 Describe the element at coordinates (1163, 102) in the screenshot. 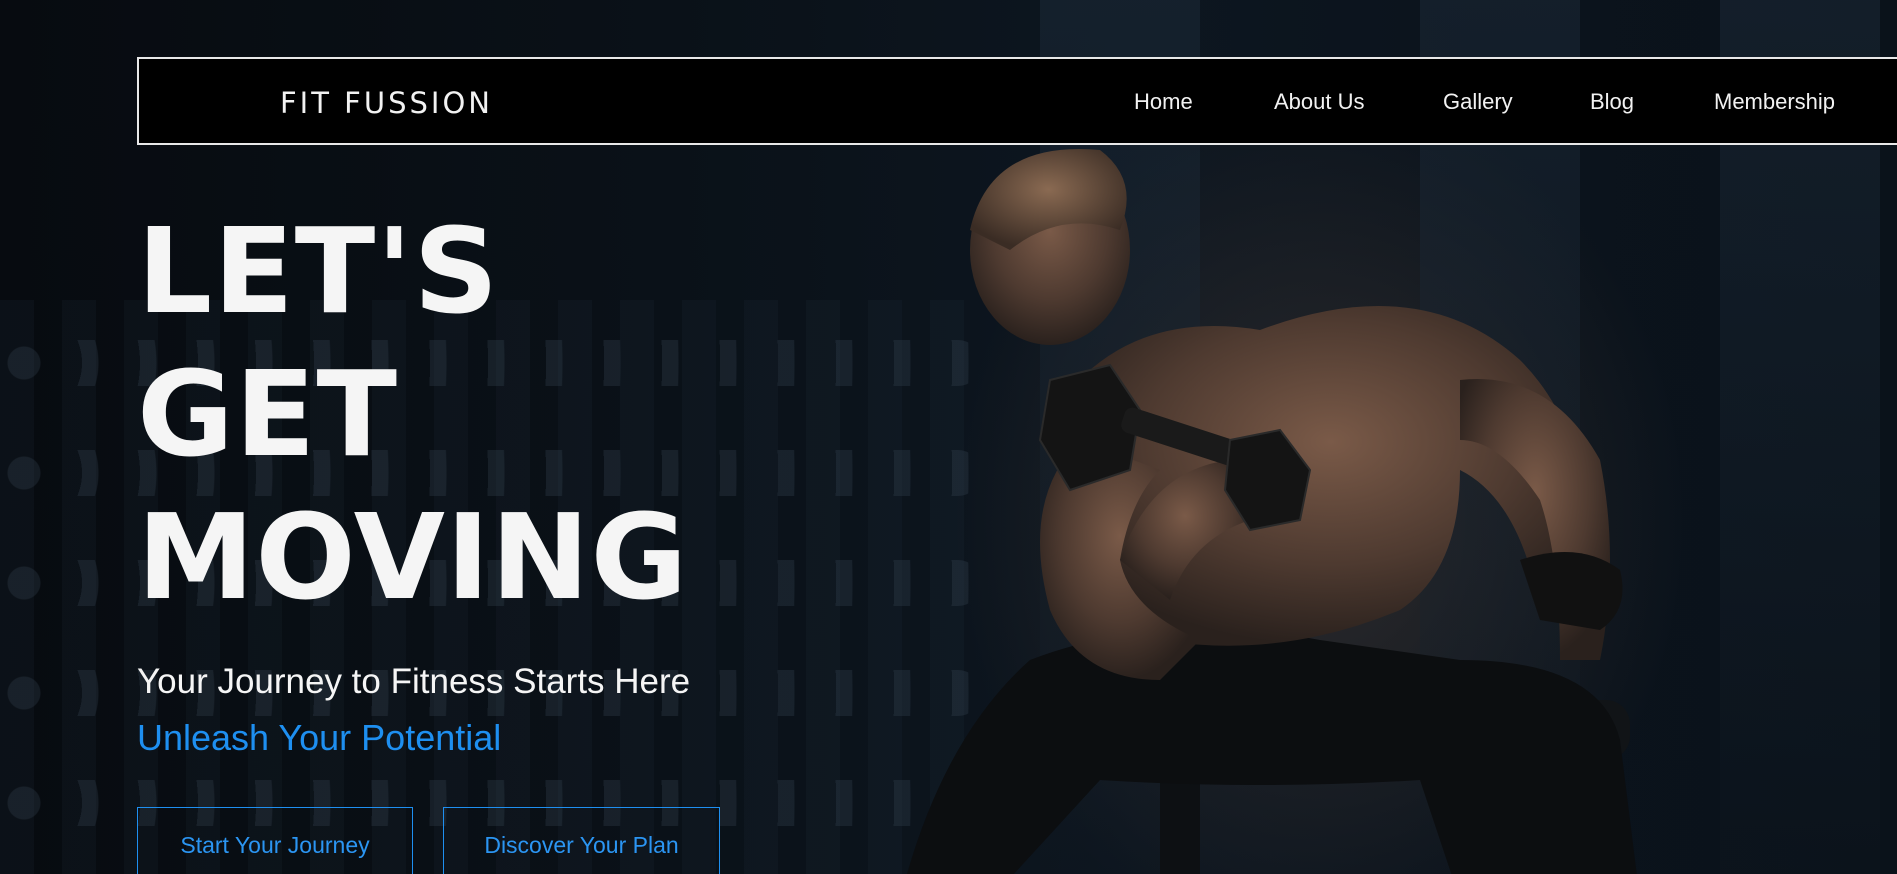

I see `nav-link-home: Home` at that location.